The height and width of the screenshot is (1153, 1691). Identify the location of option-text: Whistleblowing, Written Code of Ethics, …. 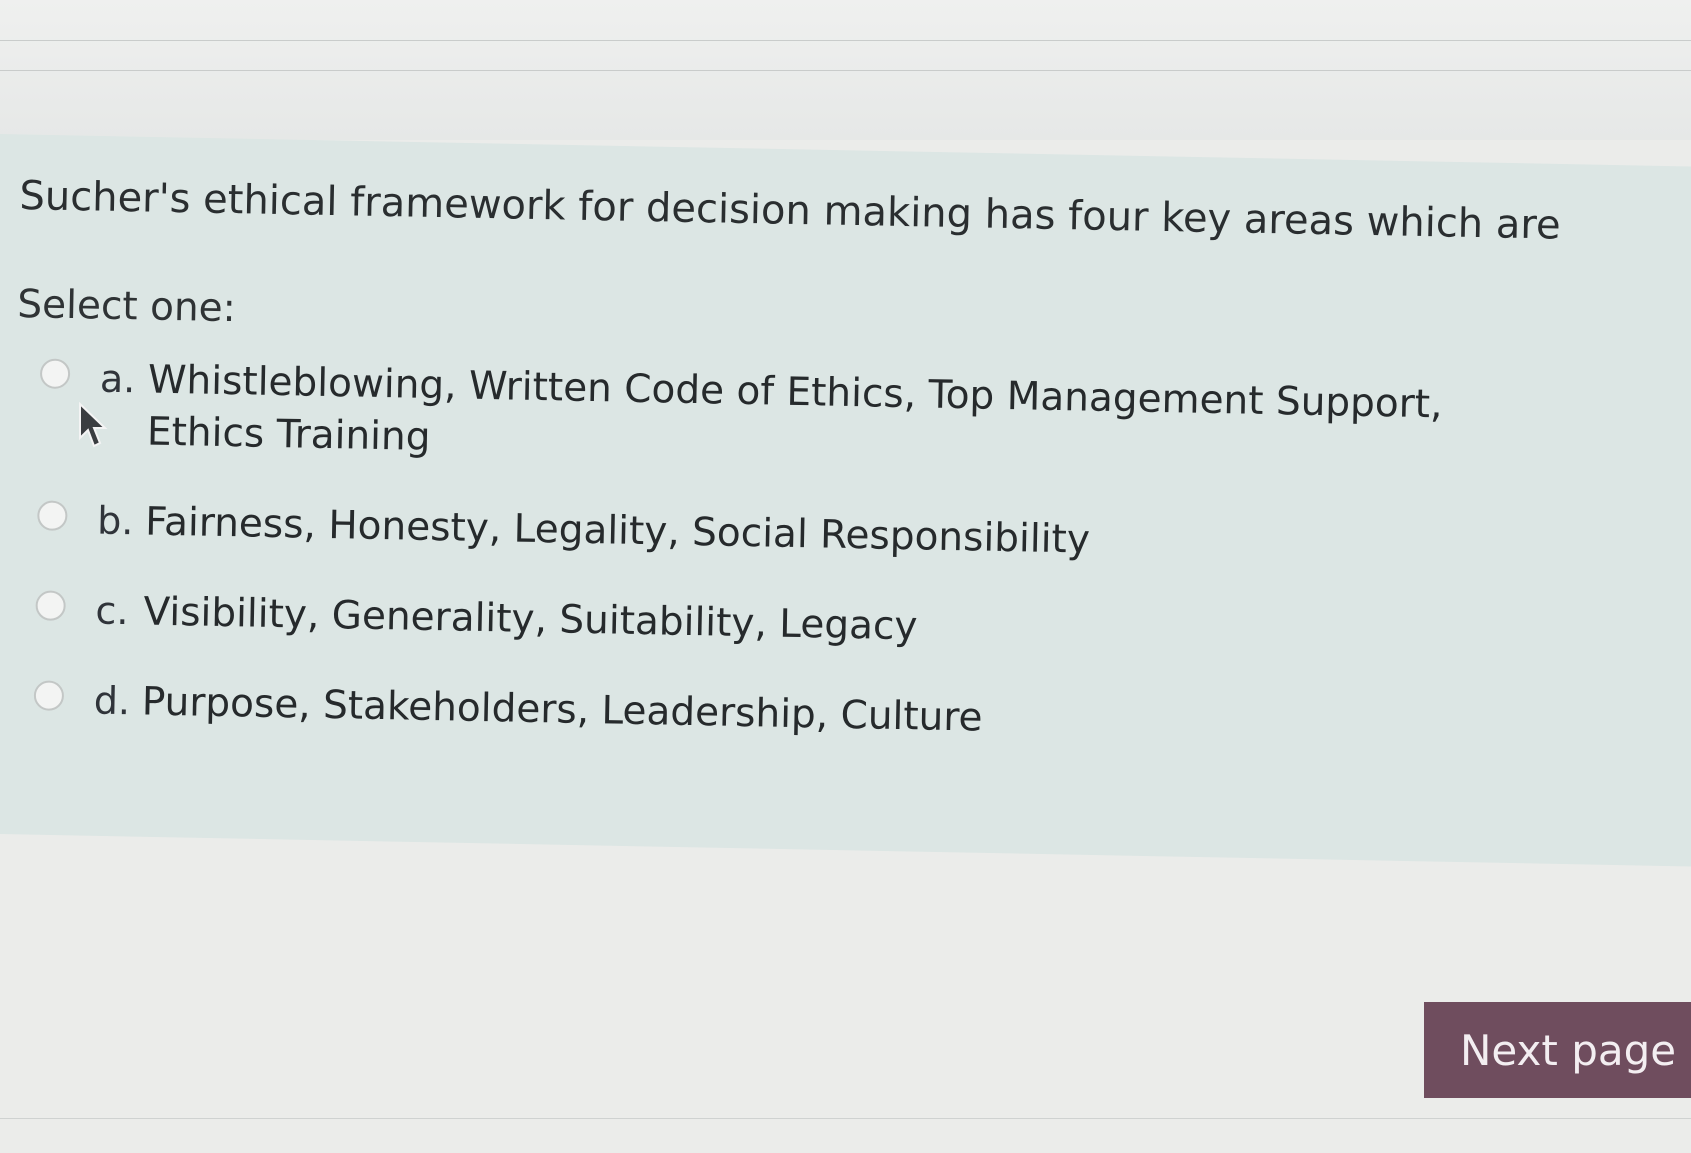
(794, 408).